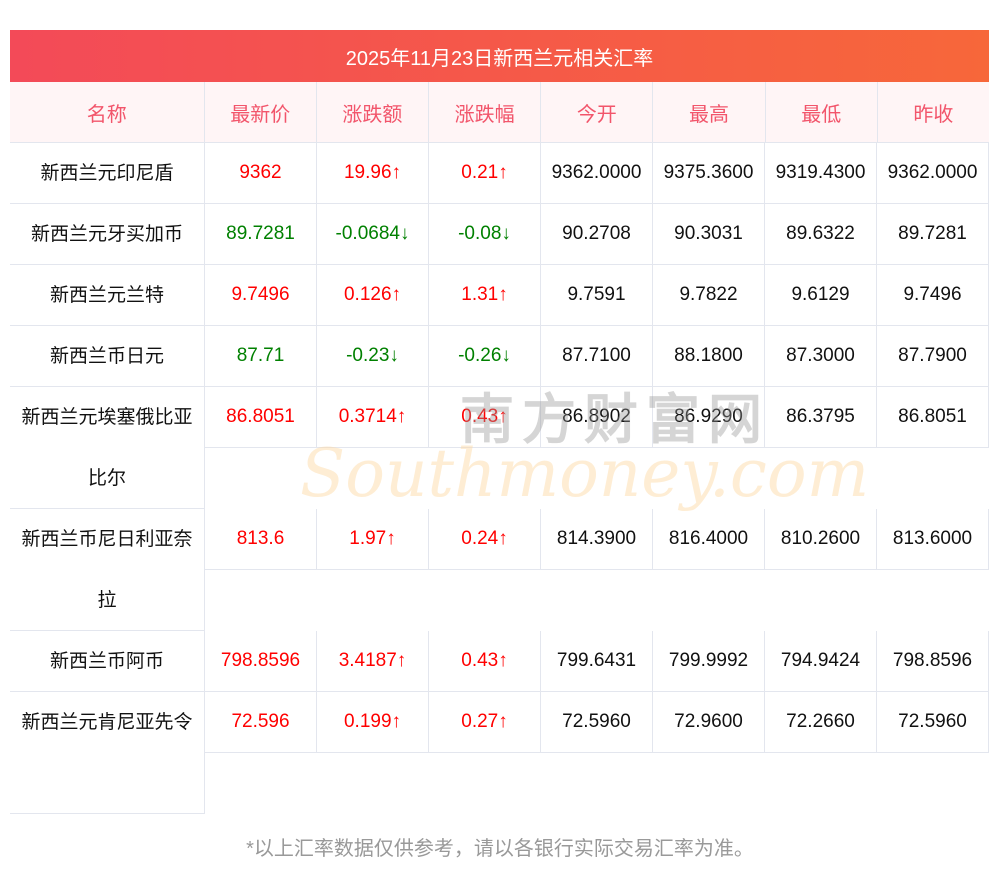  What do you see at coordinates (261, 234) in the screenshot?
I see `cell-latest: 89.7281` at bounding box center [261, 234].